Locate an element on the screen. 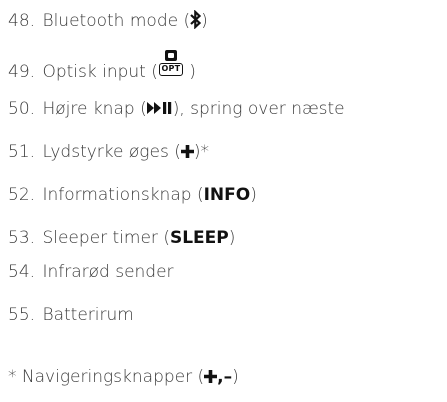 This screenshot has width=447, height=402. item-text: Optisk input ( is located at coordinates (100, 72).